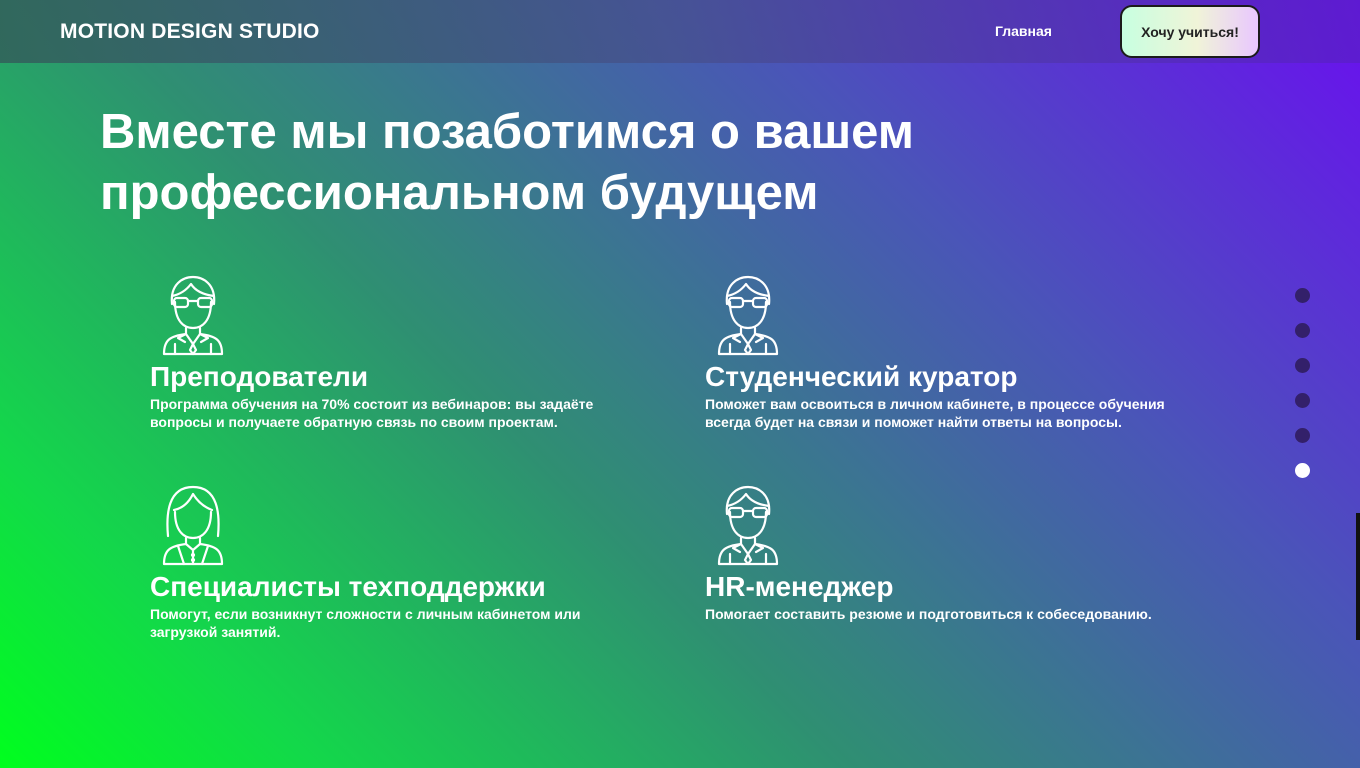  I want to click on card-title: Специалисты техподдержки, so click(348, 586).